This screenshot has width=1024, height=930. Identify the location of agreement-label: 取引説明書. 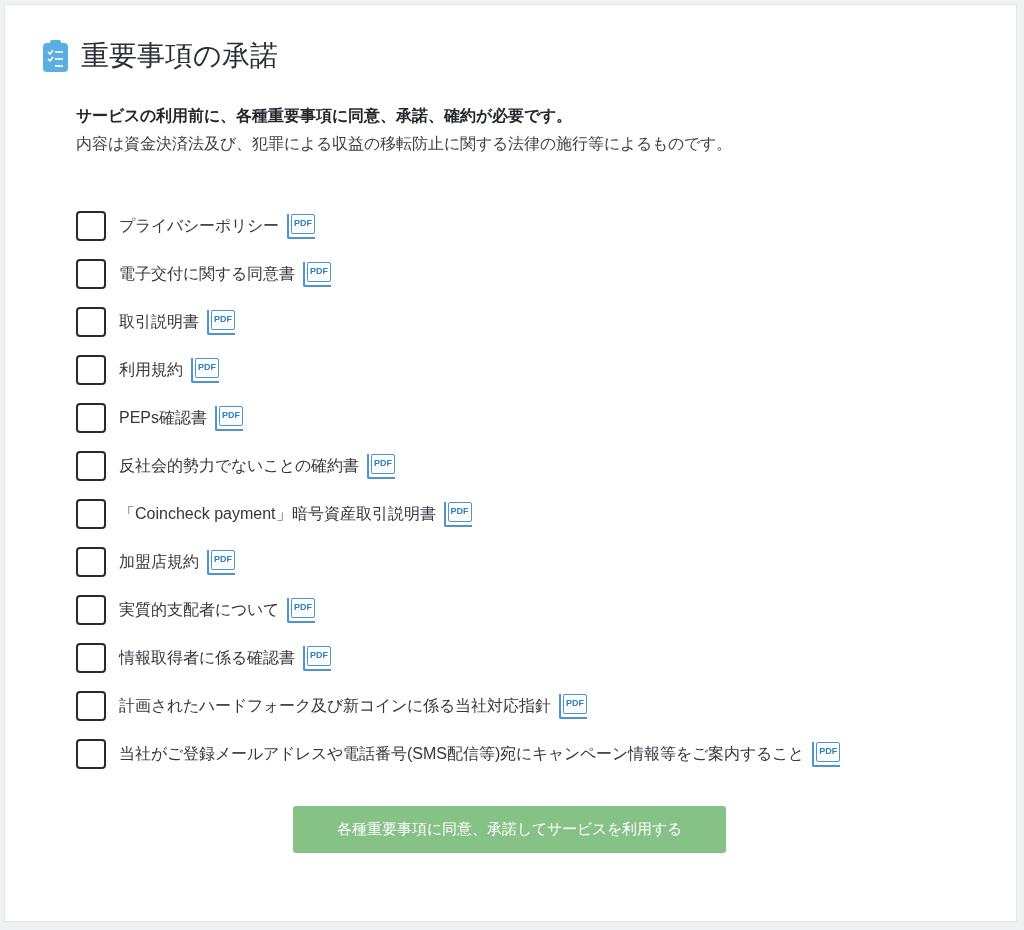
(159, 322).